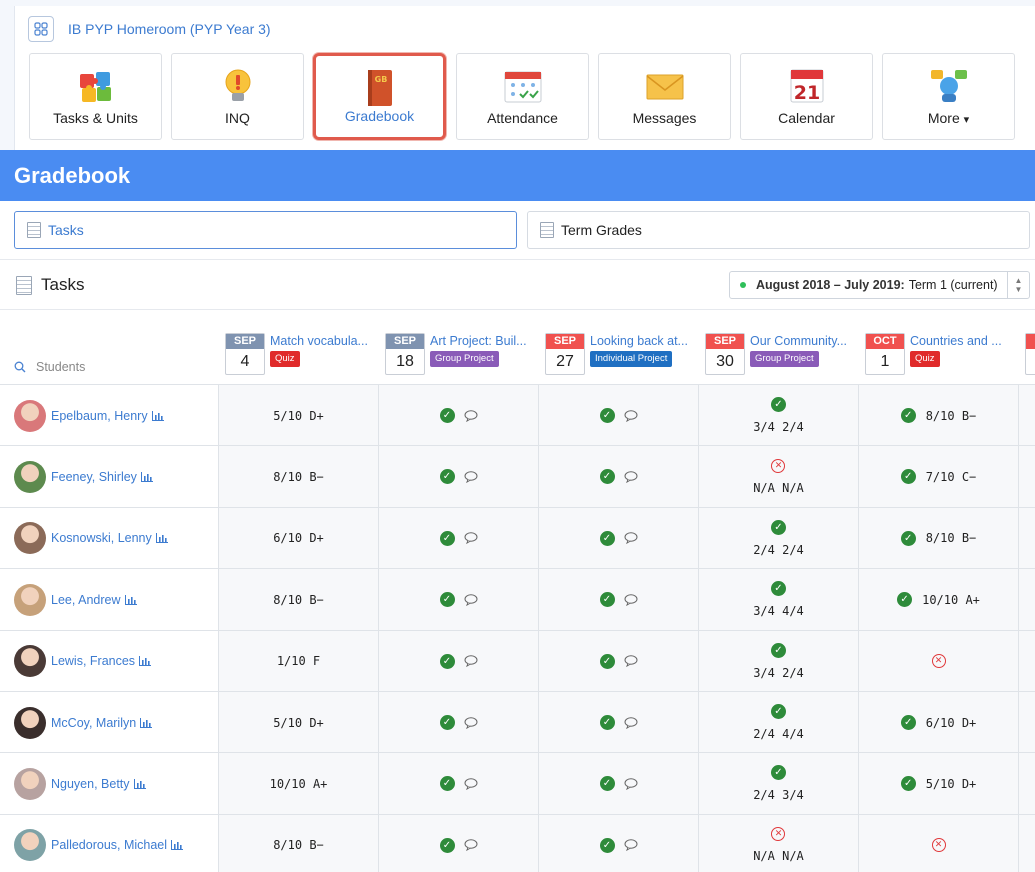 This screenshot has width=1035, height=872. What do you see at coordinates (379, 96) in the screenshot?
I see `app-gradebook: GB Gradebook` at bounding box center [379, 96].